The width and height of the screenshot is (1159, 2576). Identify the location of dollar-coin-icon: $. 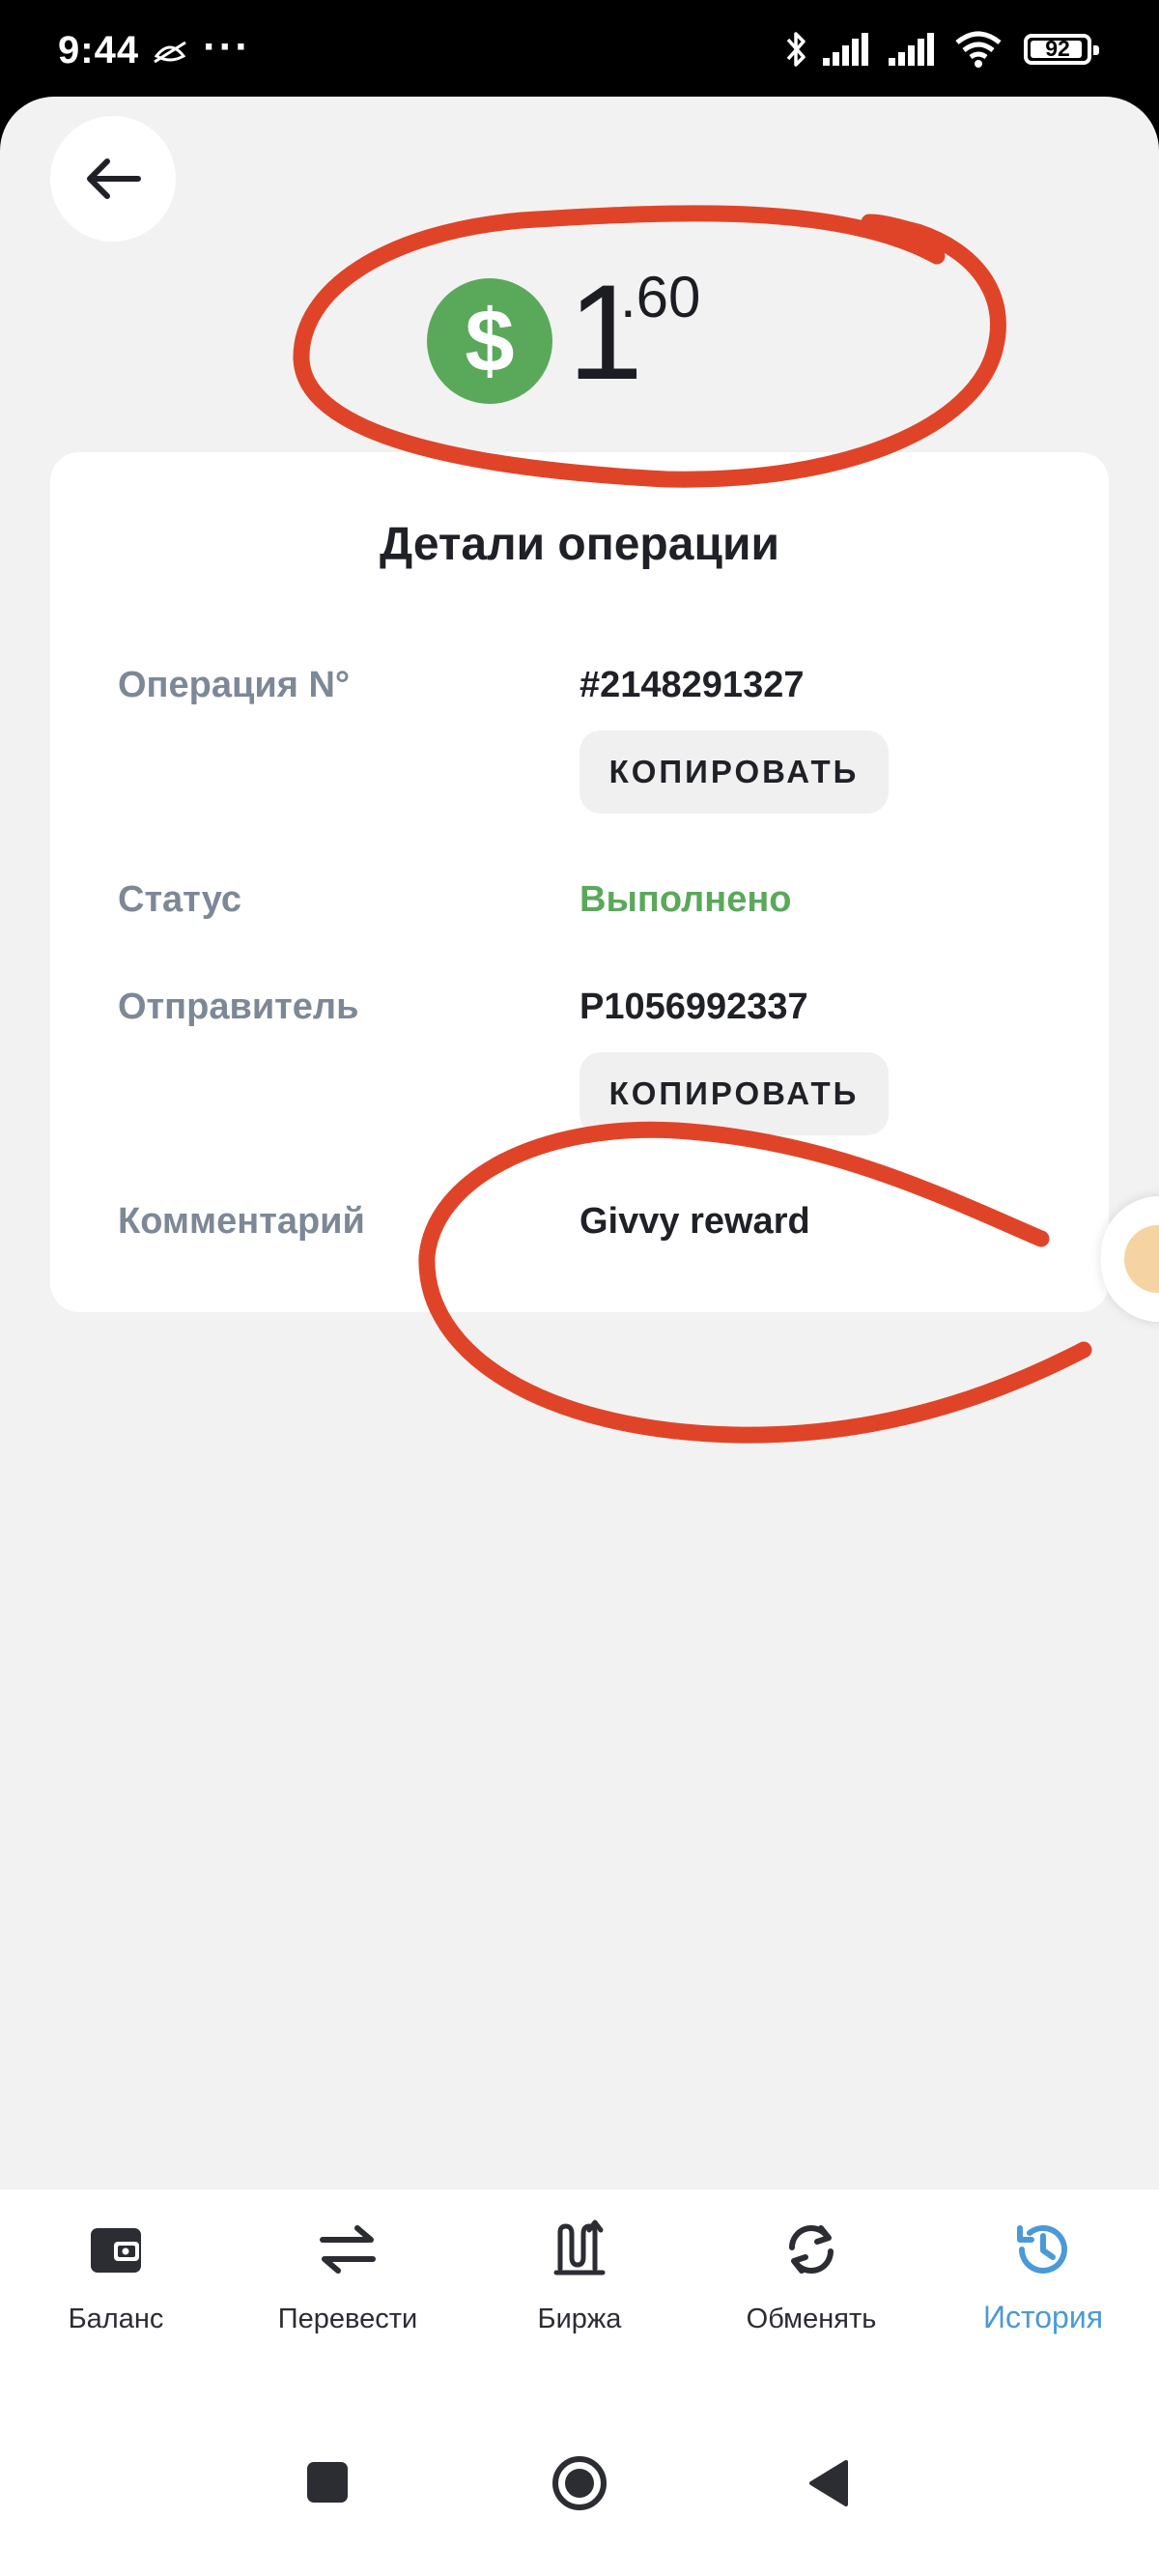
(490, 341).